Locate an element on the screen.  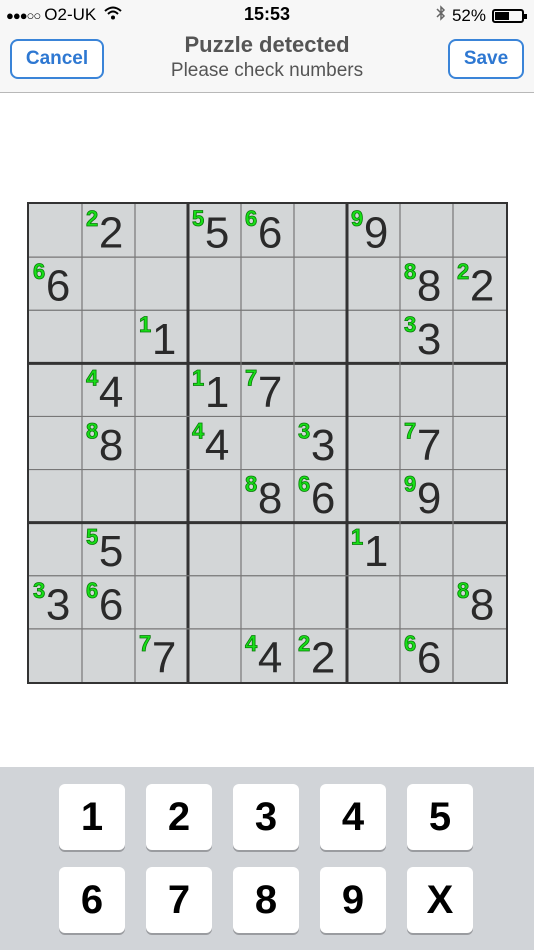
key-clear: X is located at coordinates (440, 900).